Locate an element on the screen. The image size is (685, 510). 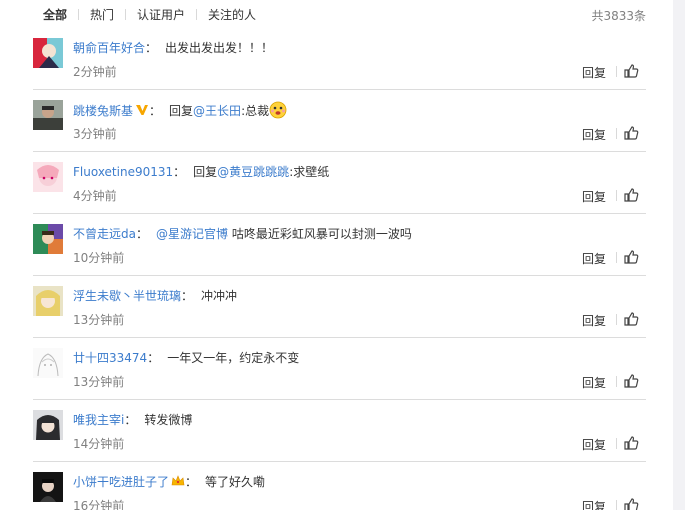
comment-item: 小饼干吃进肚子了 ： 等了好久嘞 16分钟前 回复 is located at coordinates (339, 486).